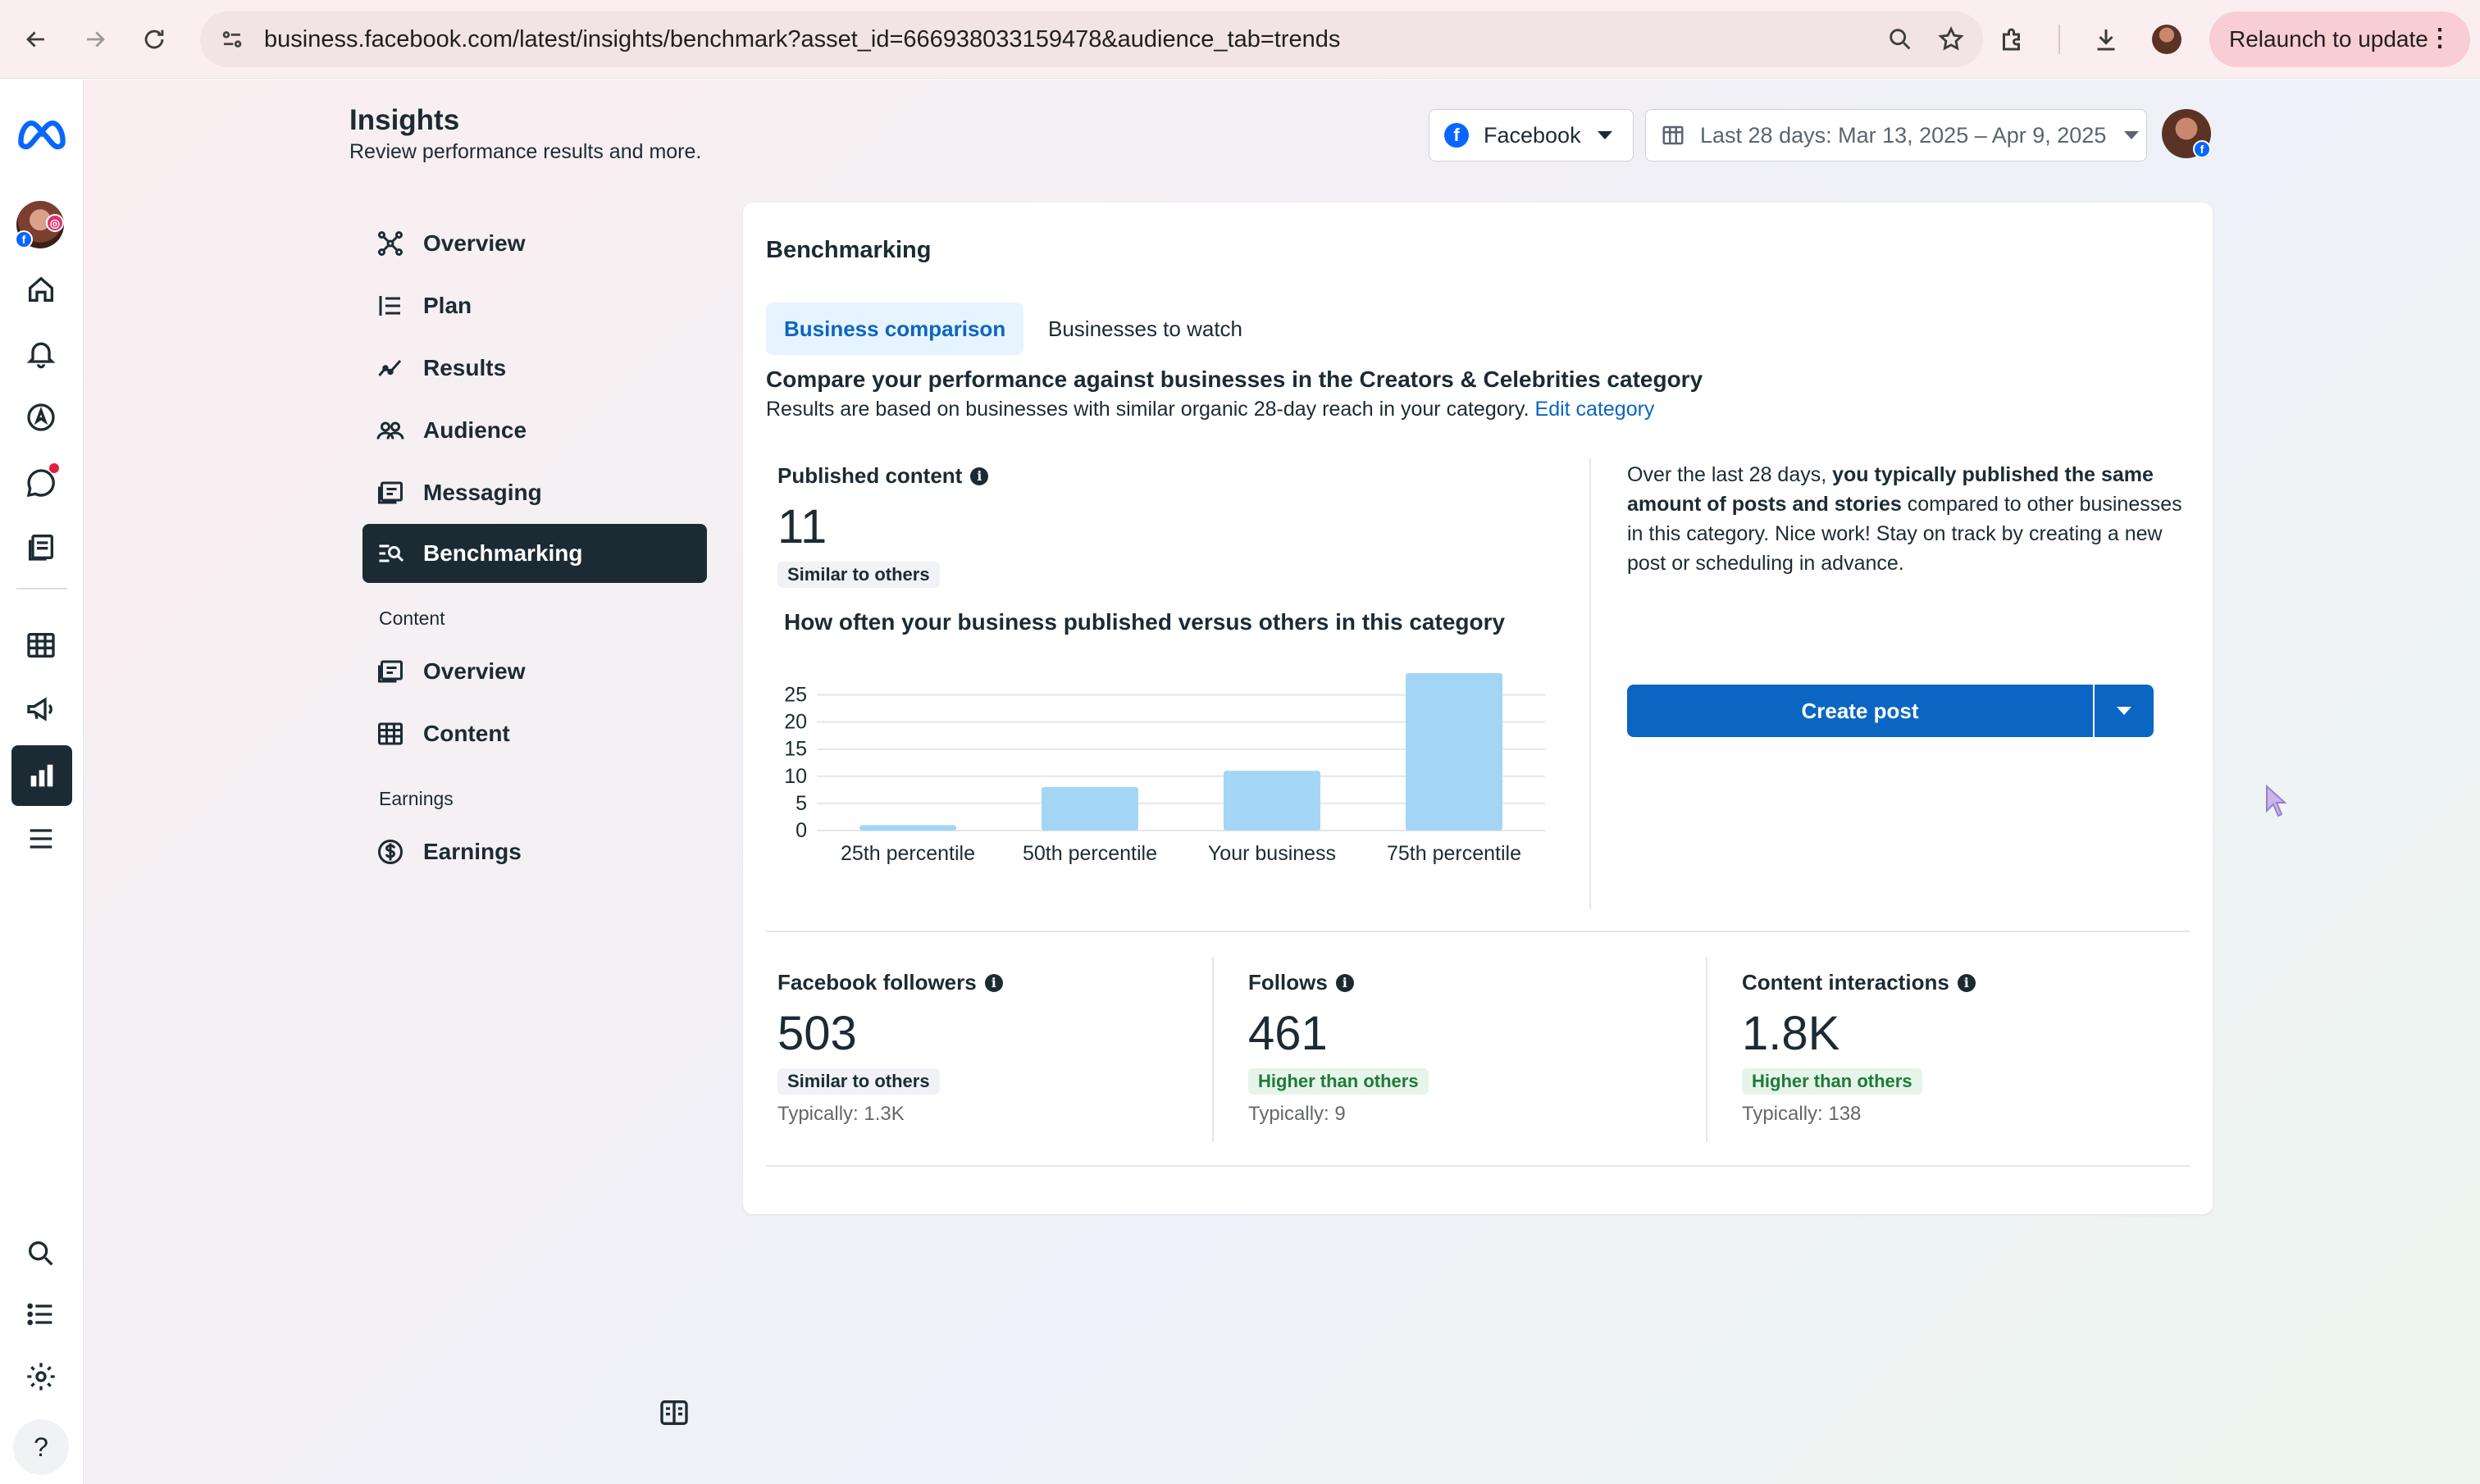 The image size is (2480, 1484). Describe the element at coordinates (41, 547) in the screenshot. I see `posts-icon` at that location.